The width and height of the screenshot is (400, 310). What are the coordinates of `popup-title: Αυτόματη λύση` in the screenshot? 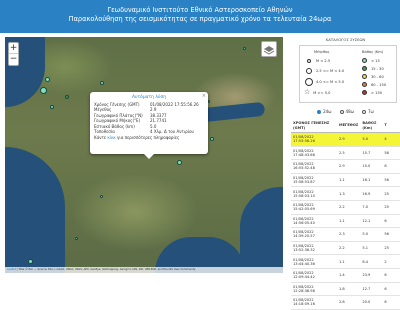 It's located at (149, 97).